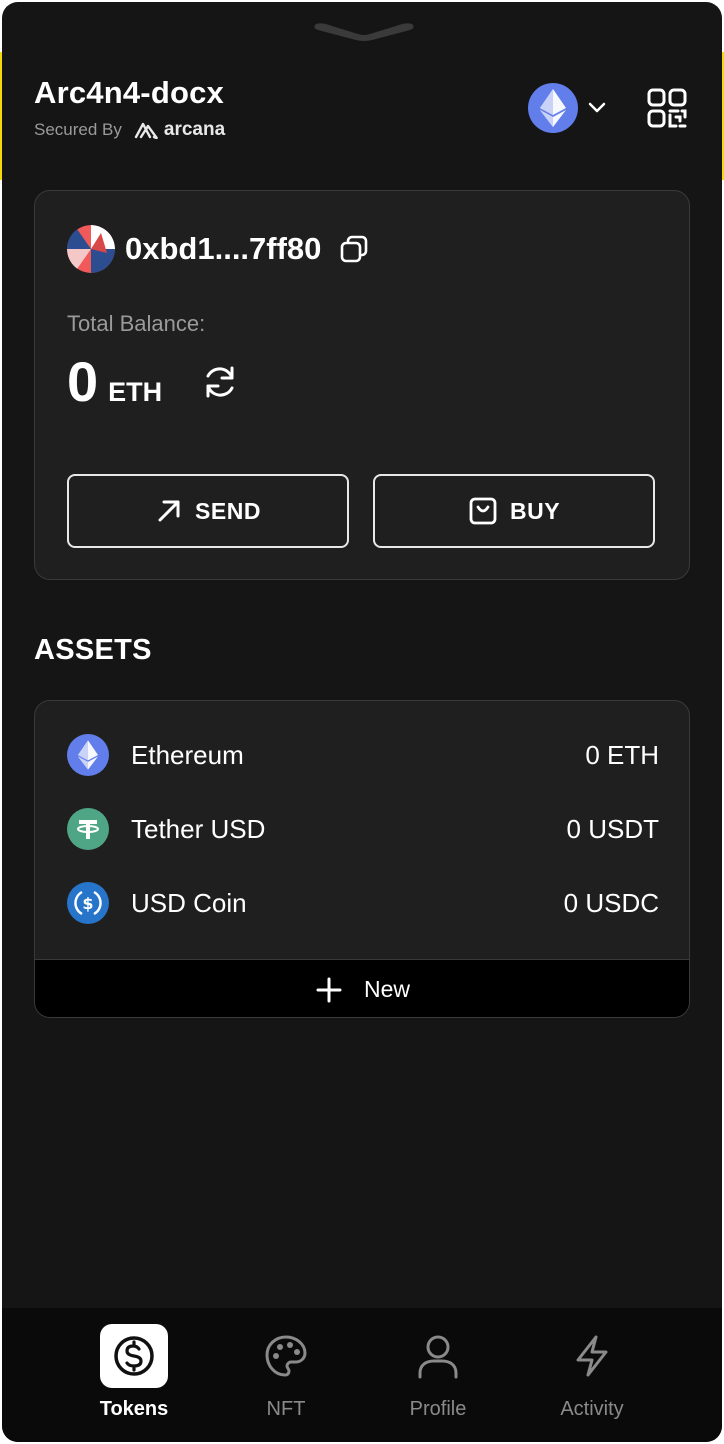 The image size is (724, 1444). I want to click on nav-label: Tokens, so click(134, 1409).